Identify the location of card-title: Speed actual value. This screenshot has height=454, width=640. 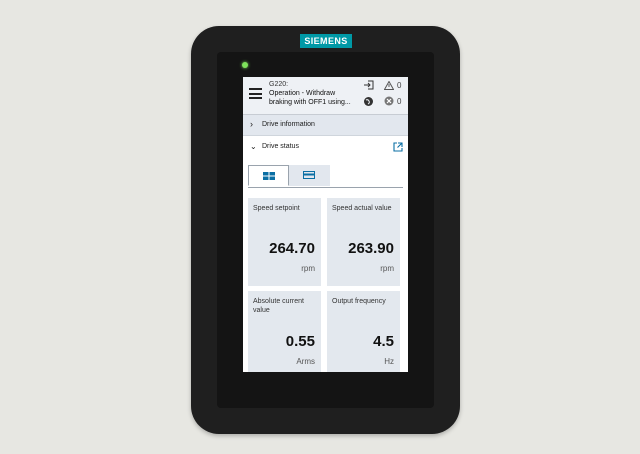
(362, 208).